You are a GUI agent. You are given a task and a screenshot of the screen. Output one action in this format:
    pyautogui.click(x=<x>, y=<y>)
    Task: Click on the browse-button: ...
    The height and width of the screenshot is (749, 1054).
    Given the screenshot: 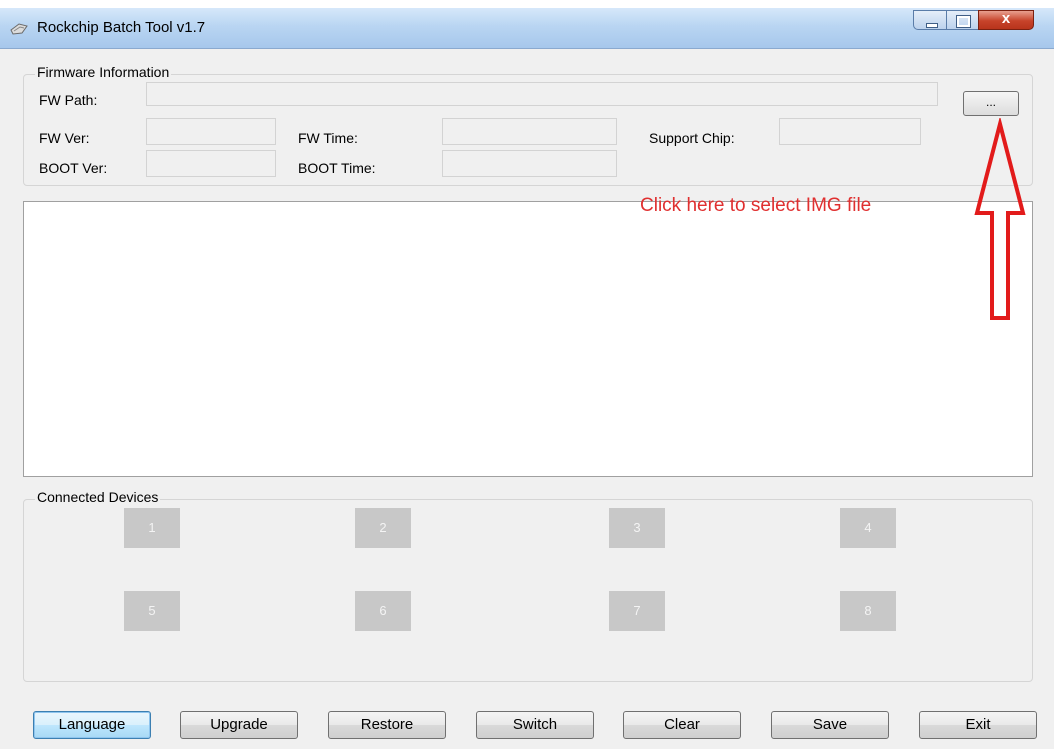 What is the action you would take?
    pyautogui.click(x=991, y=103)
    